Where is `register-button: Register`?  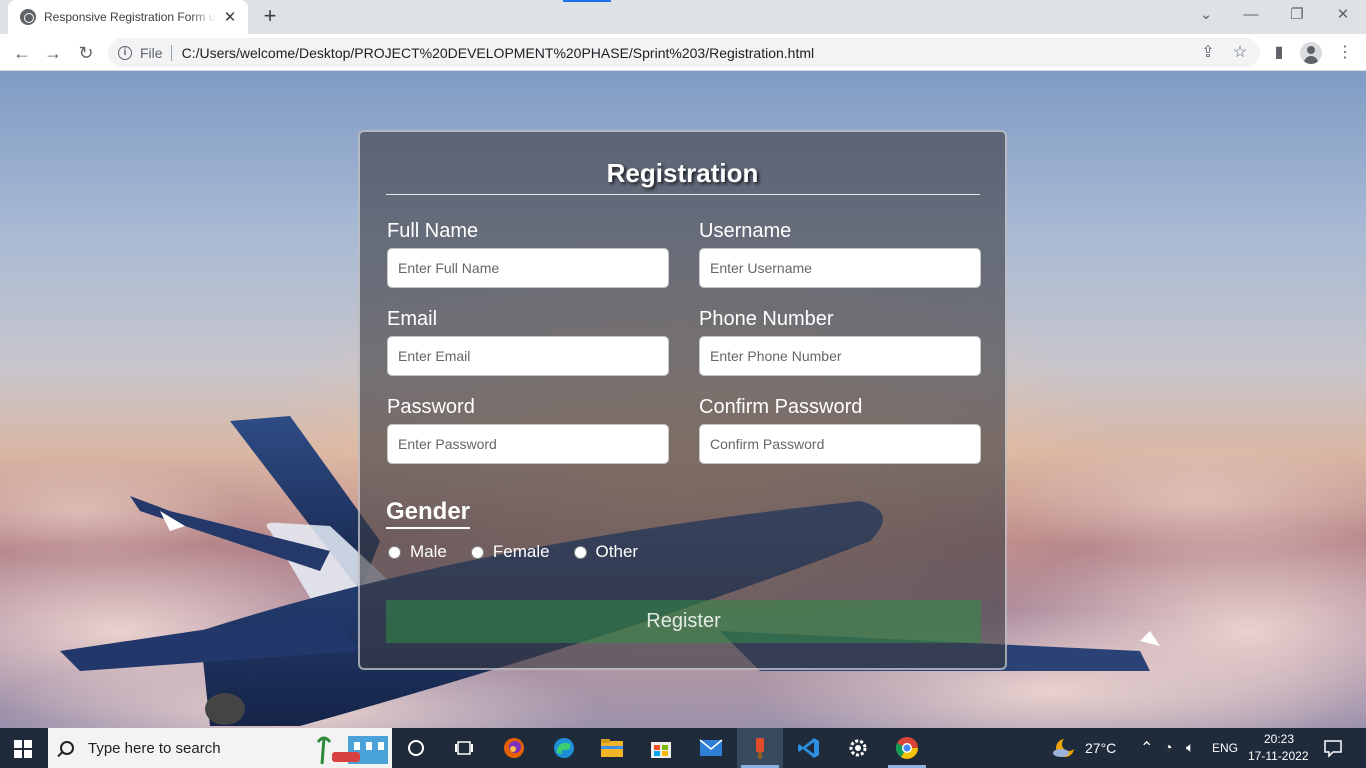
register-button: Register is located at coordinates (683, 621).